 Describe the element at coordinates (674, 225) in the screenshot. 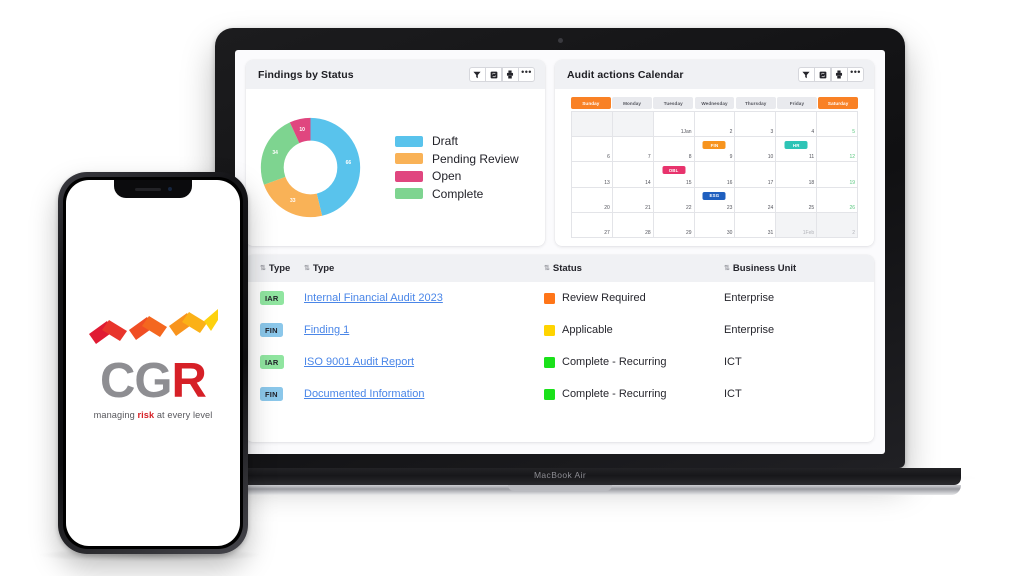

I see `calendar-day-cell: 29` at that location.